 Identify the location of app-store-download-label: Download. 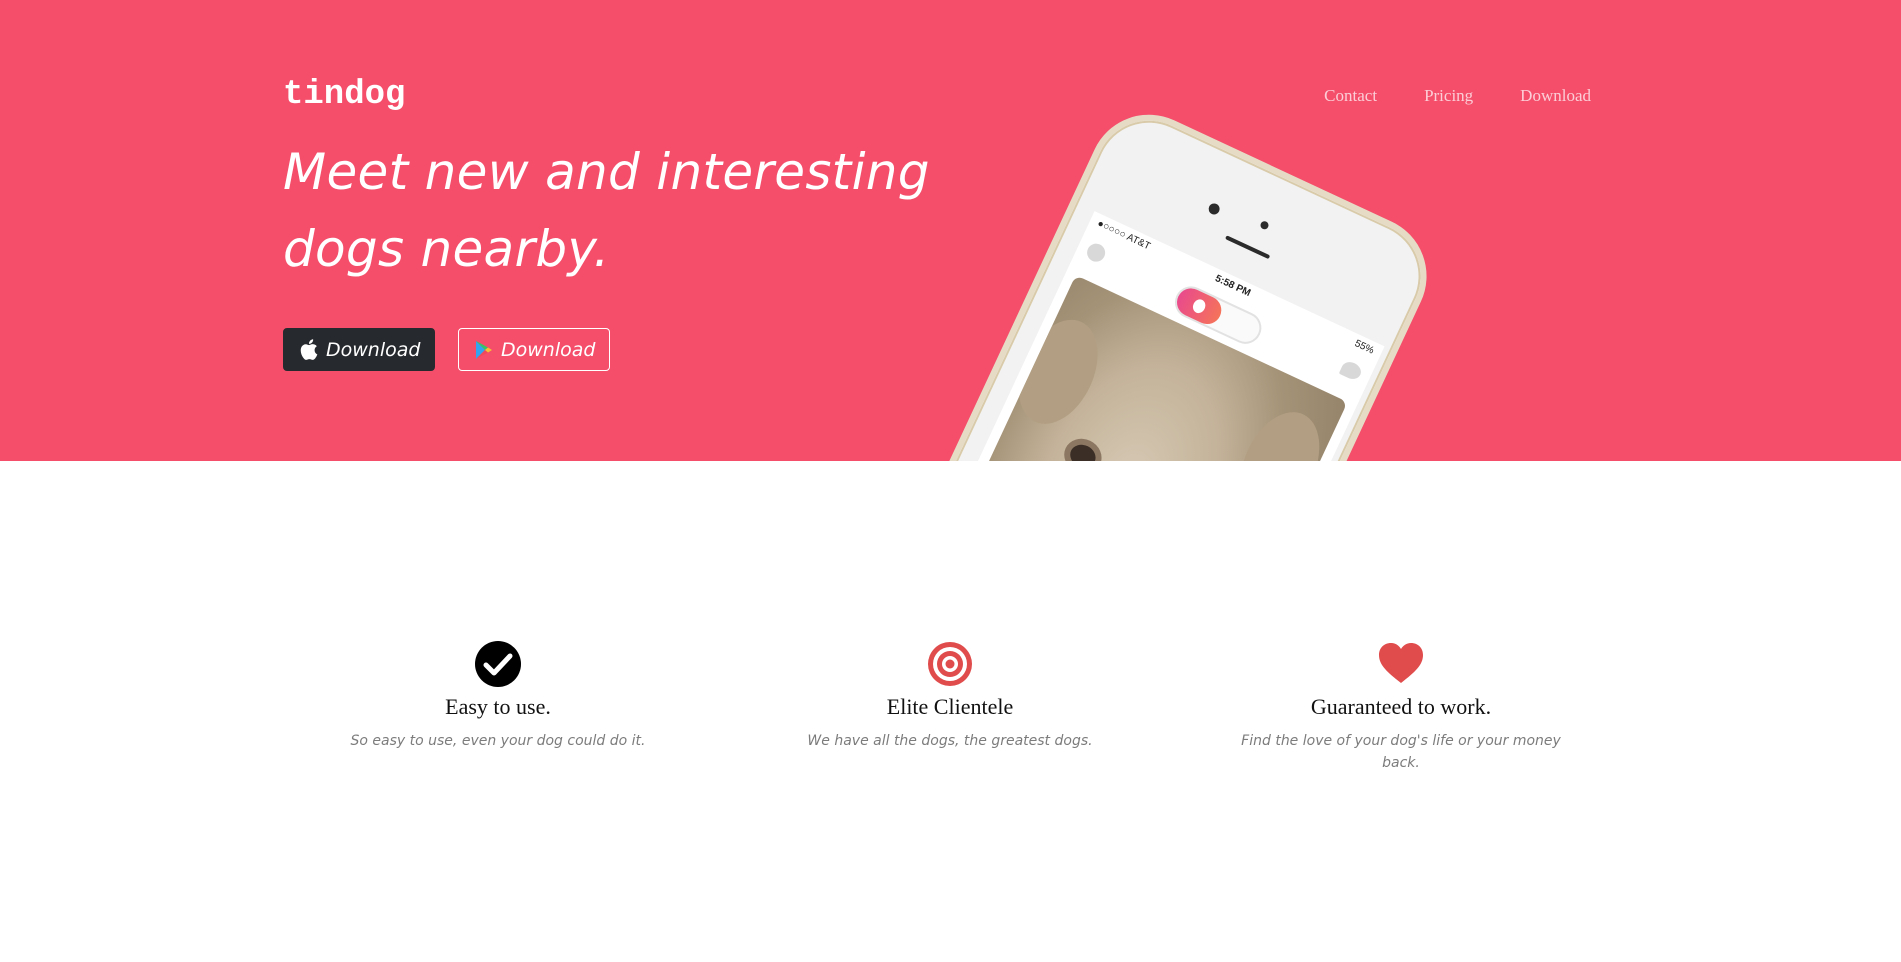
(373, 349).